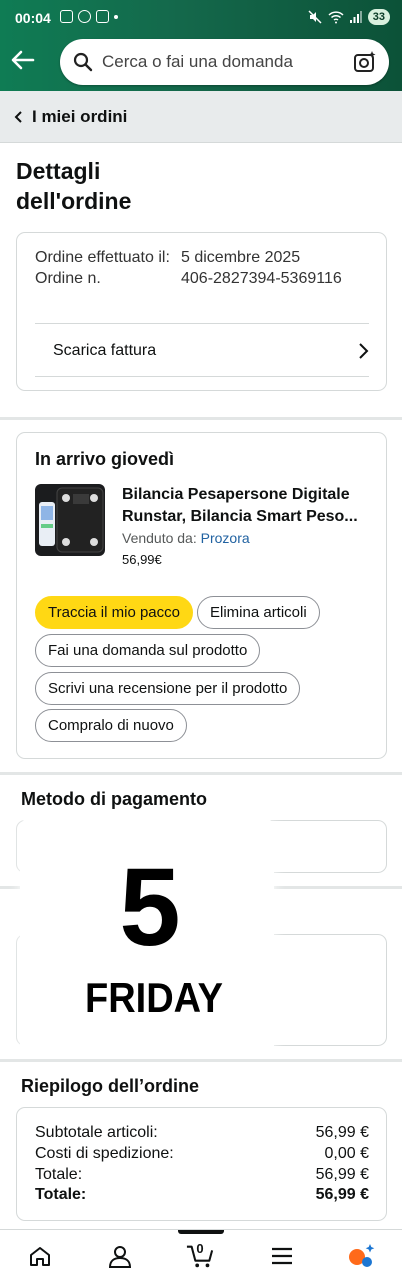 The width and height of the screenshot is (402, 1280). What do you see at coordinates (150, 907) in the screenshot?
I see `calendar-day-number: 5` at bounding box center [150, 907].